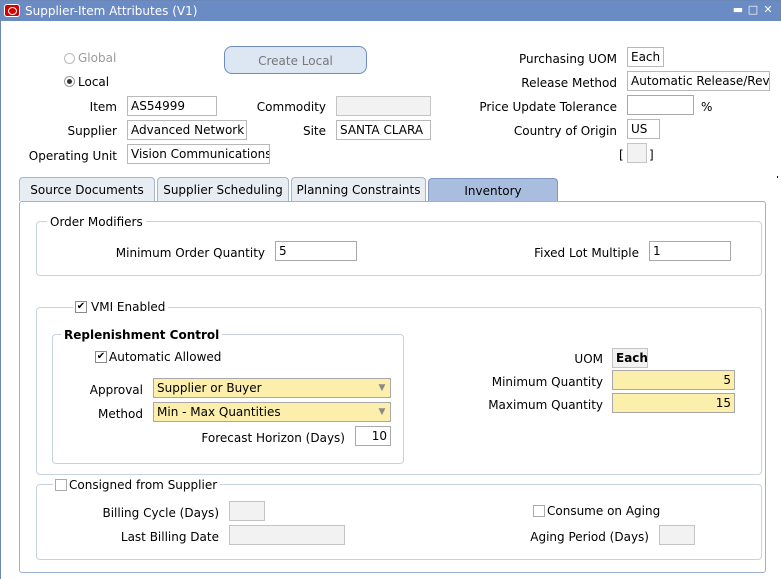  What do you see at coordinates (383, 106) in the screenshot?
I see `commodity-field` at bounding box center [383, 106].